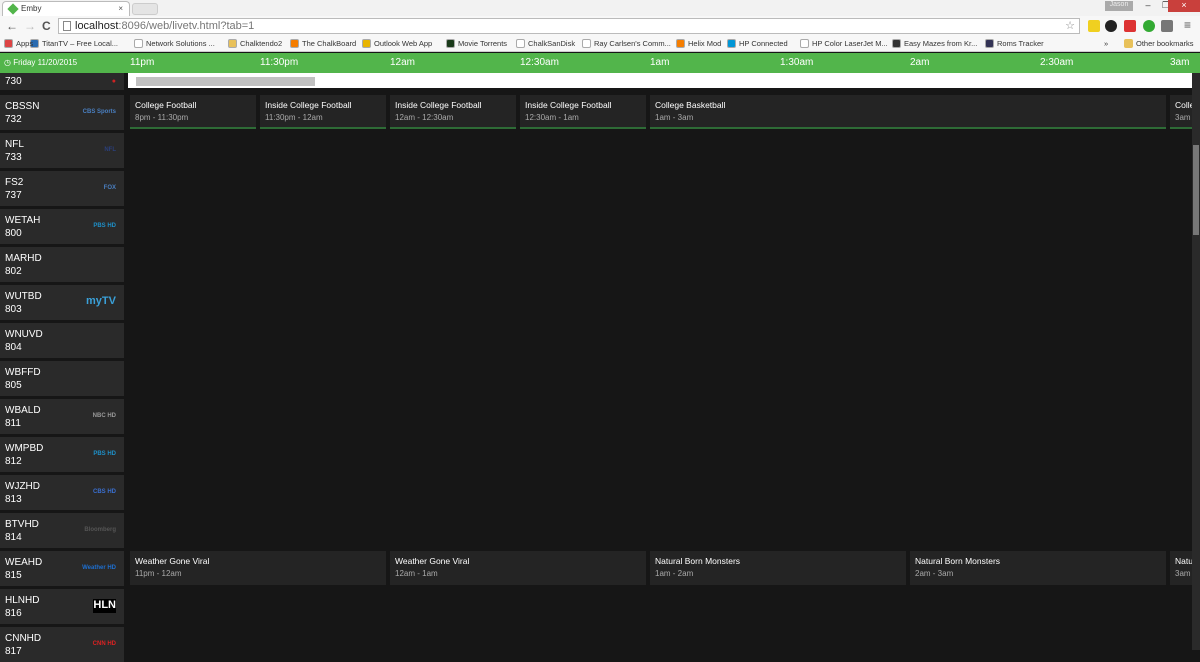 This screenshot has width=1200, height=662. Describe the element at coordinates (99, 112) in the screenshot. I see `channel-logo-text: CBS Sports` at that location.